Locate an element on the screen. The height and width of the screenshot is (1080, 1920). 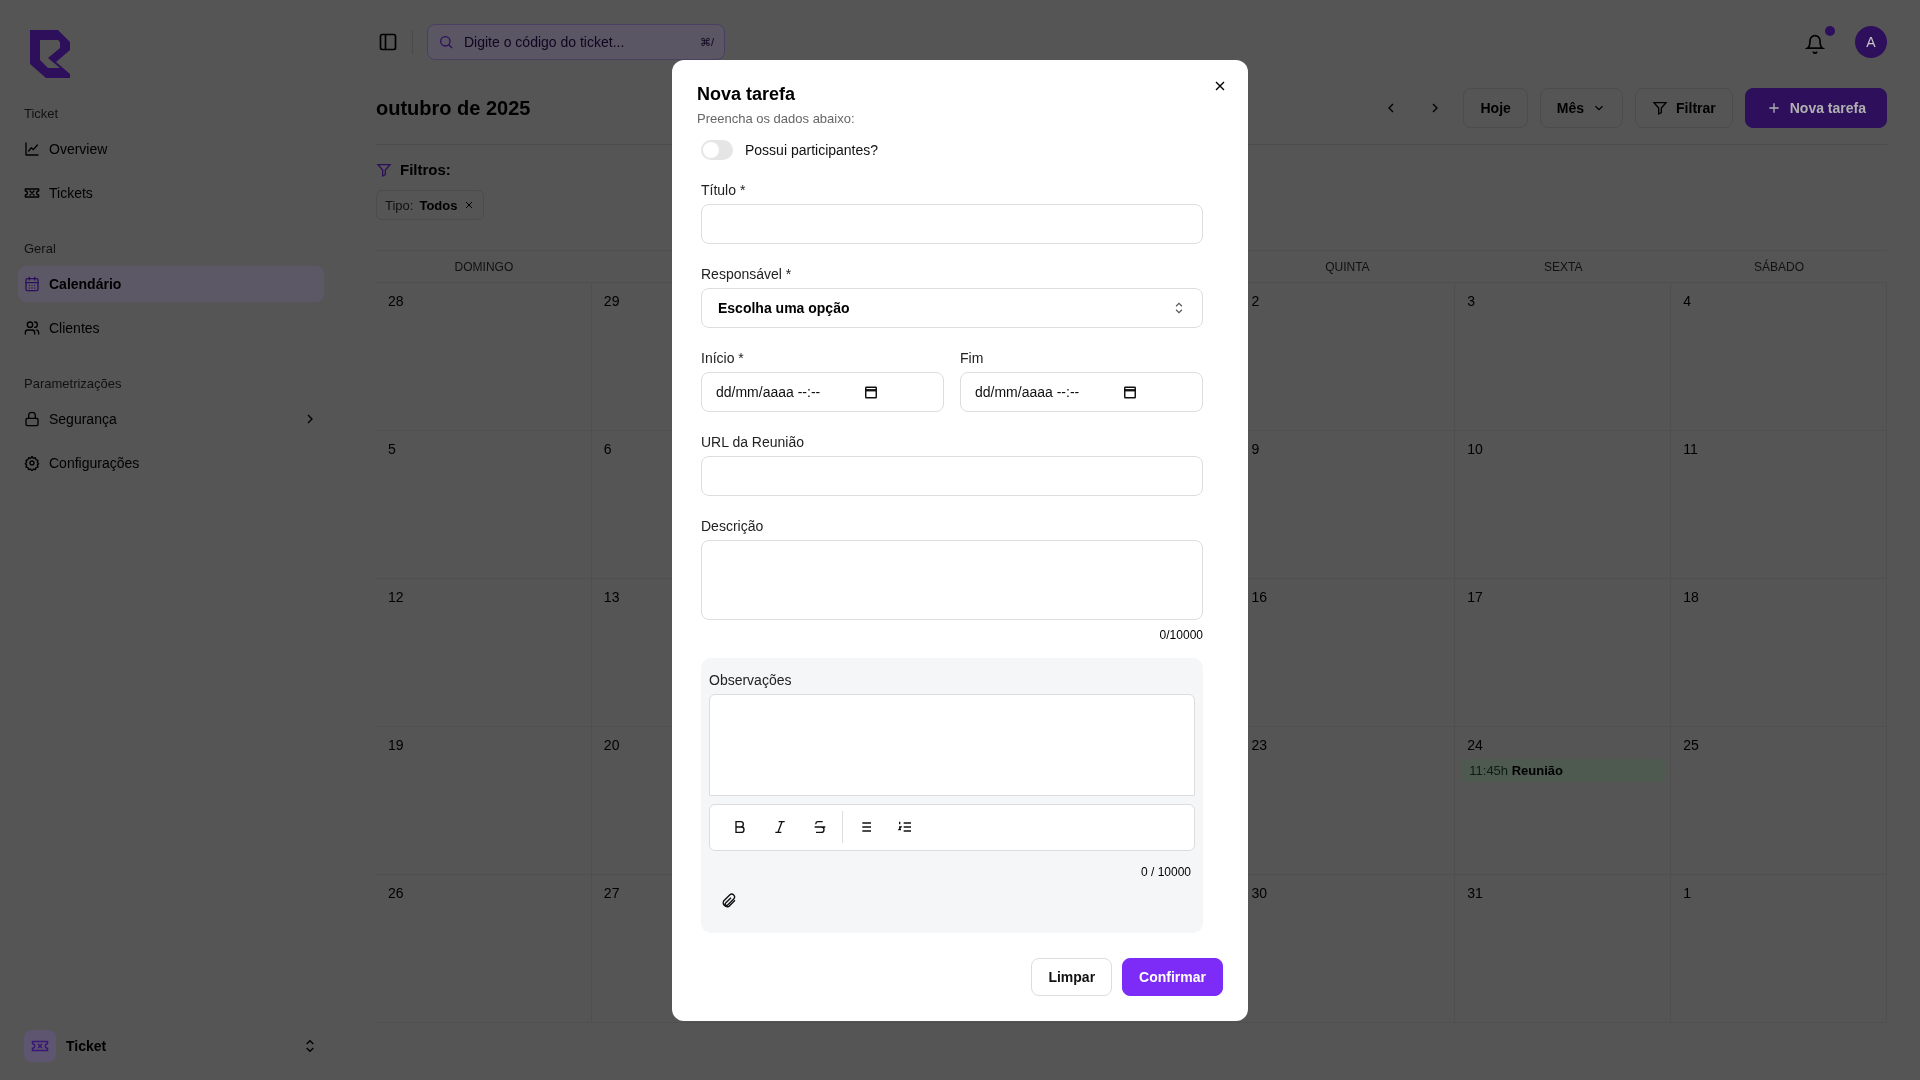
confirm-button: Confirmar is located at coordinates (1172, 976).